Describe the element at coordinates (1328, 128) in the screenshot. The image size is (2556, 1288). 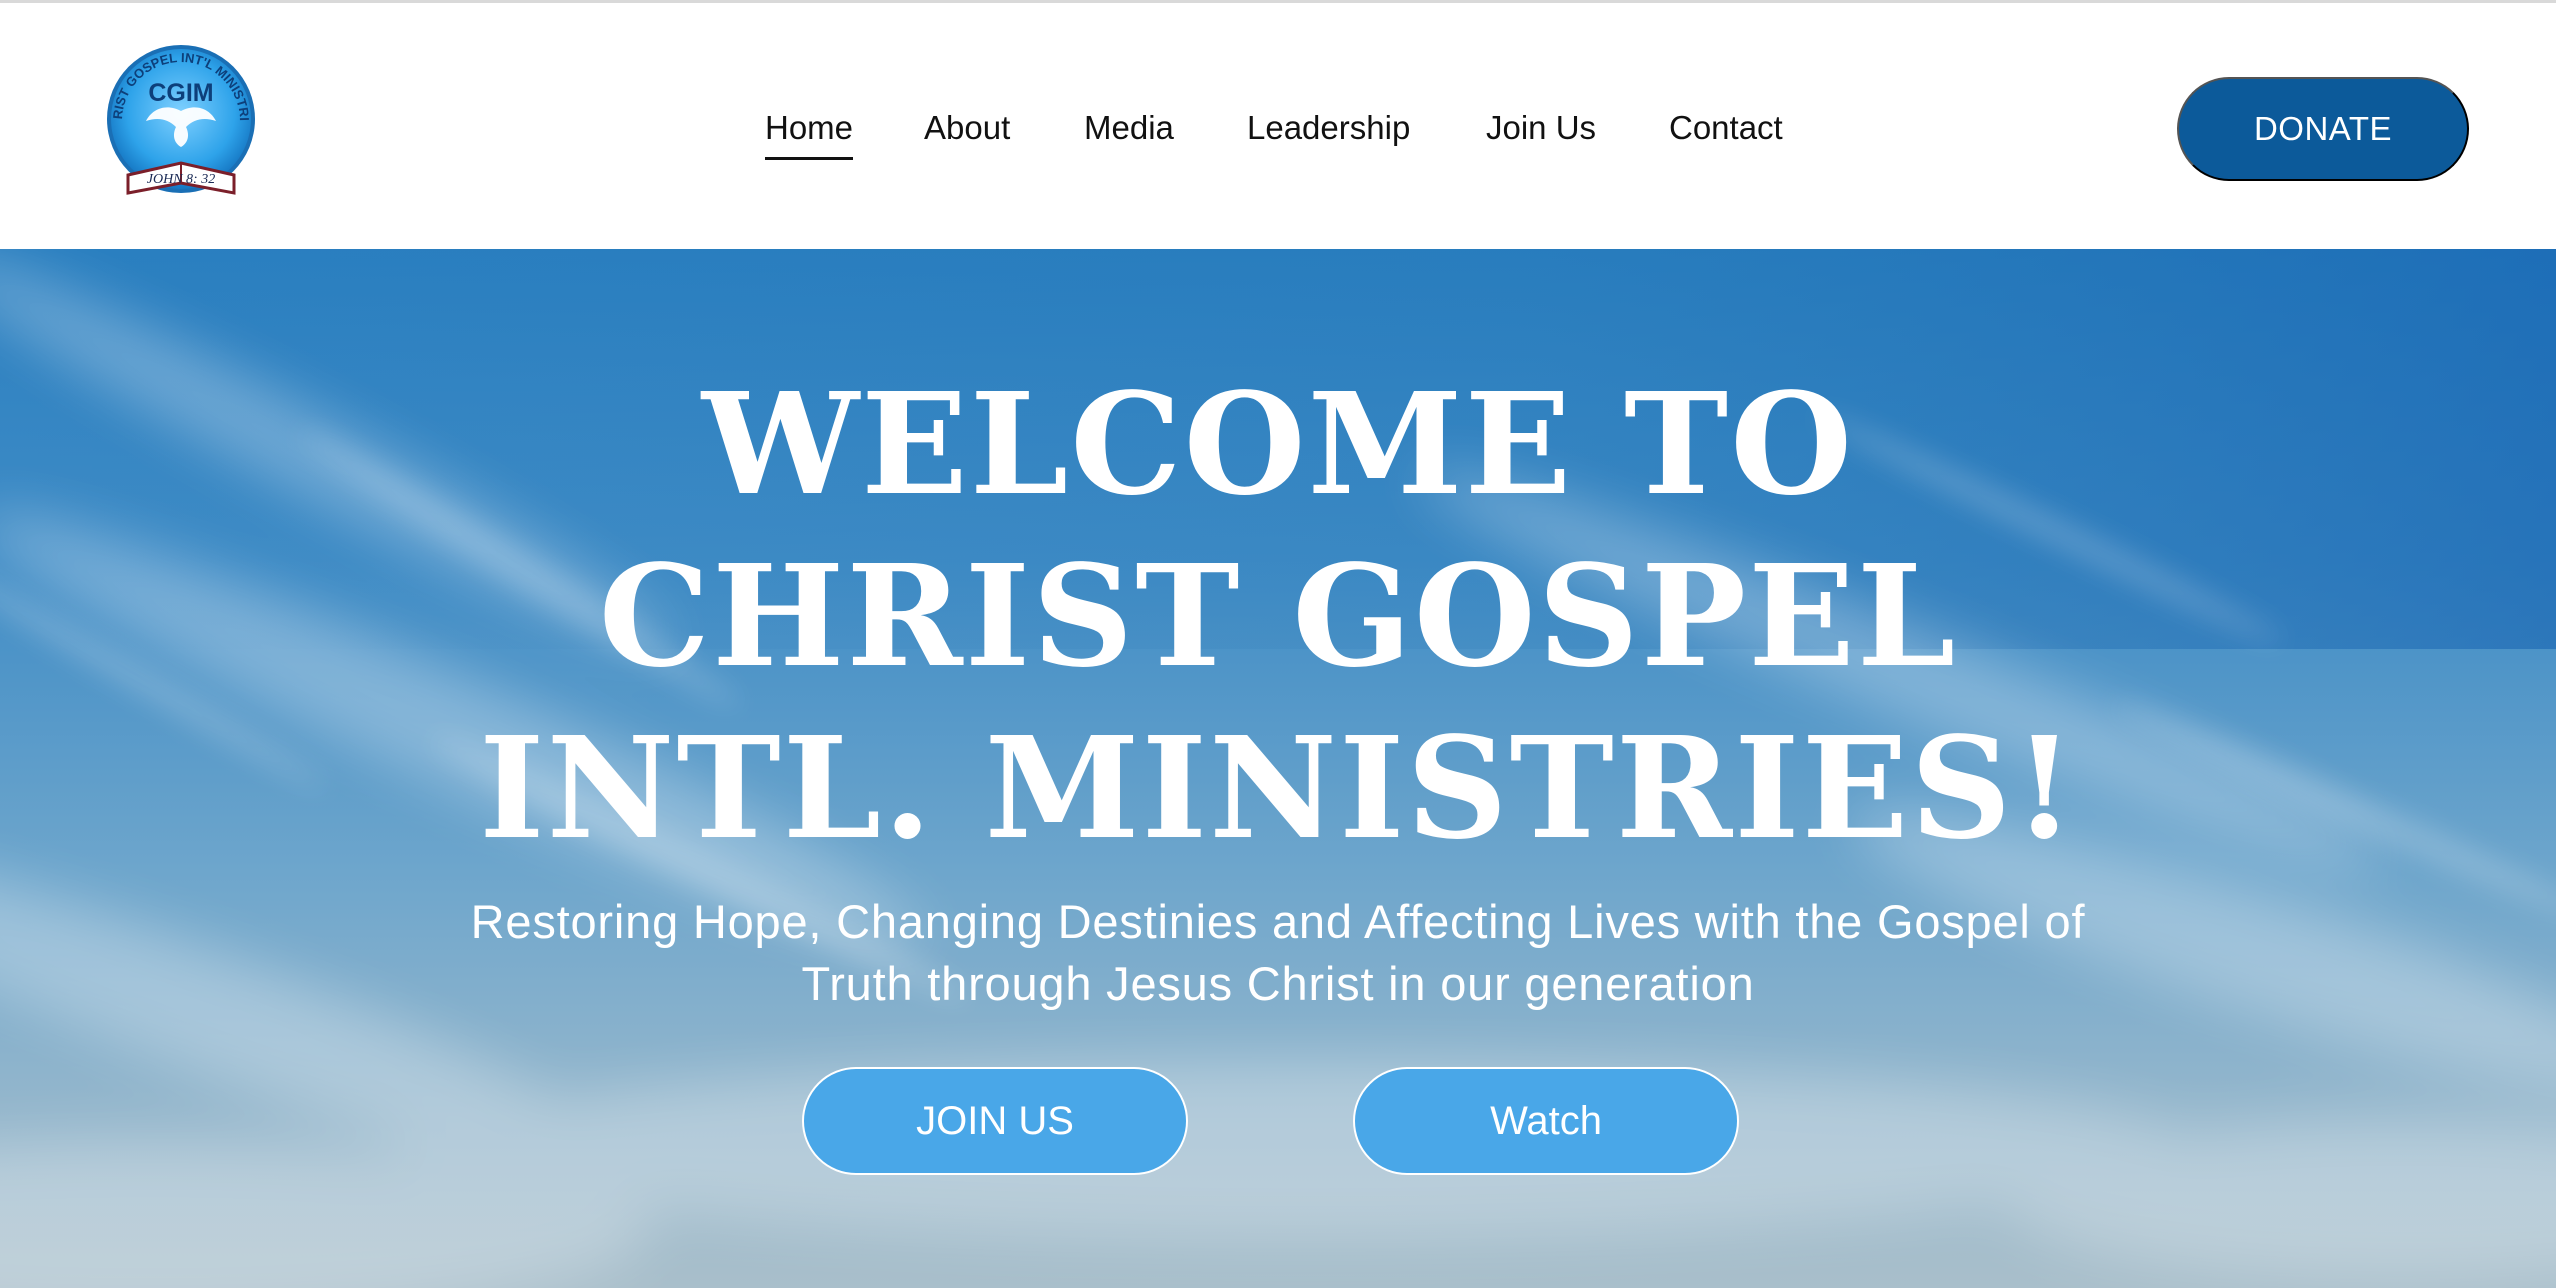
I see `nav-leadership: Leadership` at that location.